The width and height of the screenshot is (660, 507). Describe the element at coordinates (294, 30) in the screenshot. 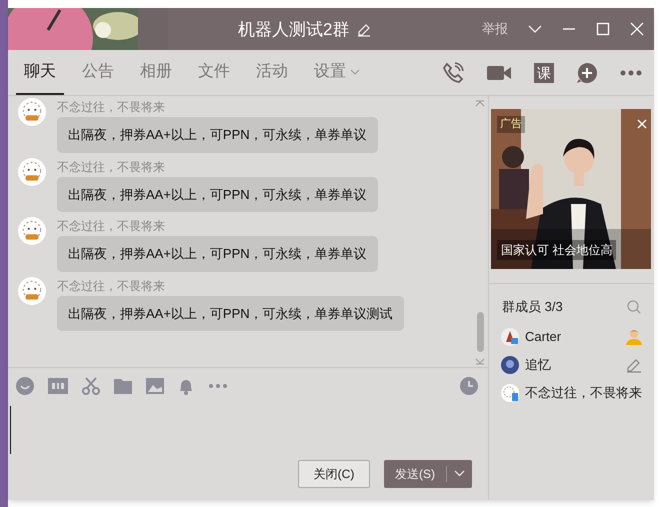

I see `window-title: 机器人测试2群` at that location.